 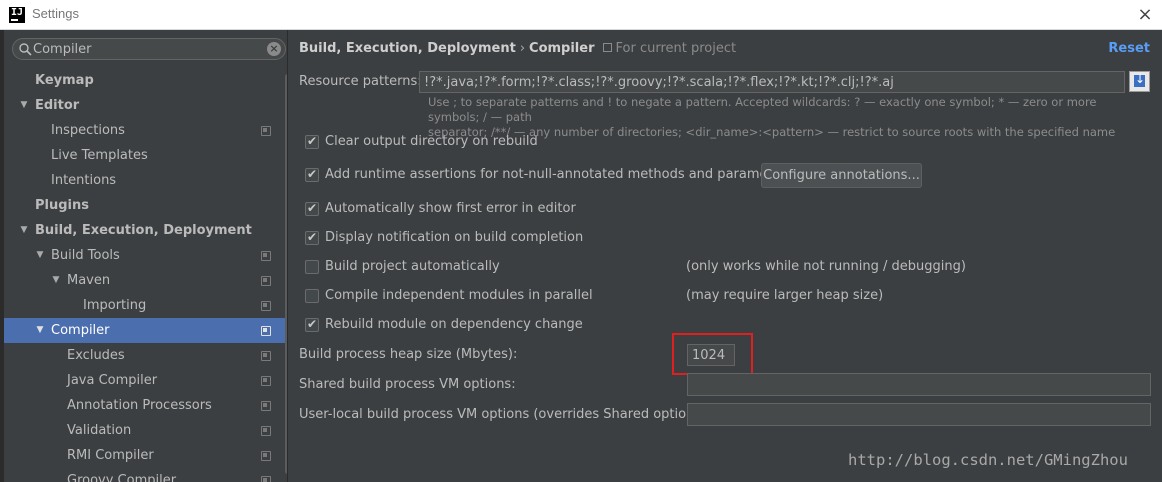 I want to click on option-label: Compile independent modules in parallel, so click(x=459, y=295).